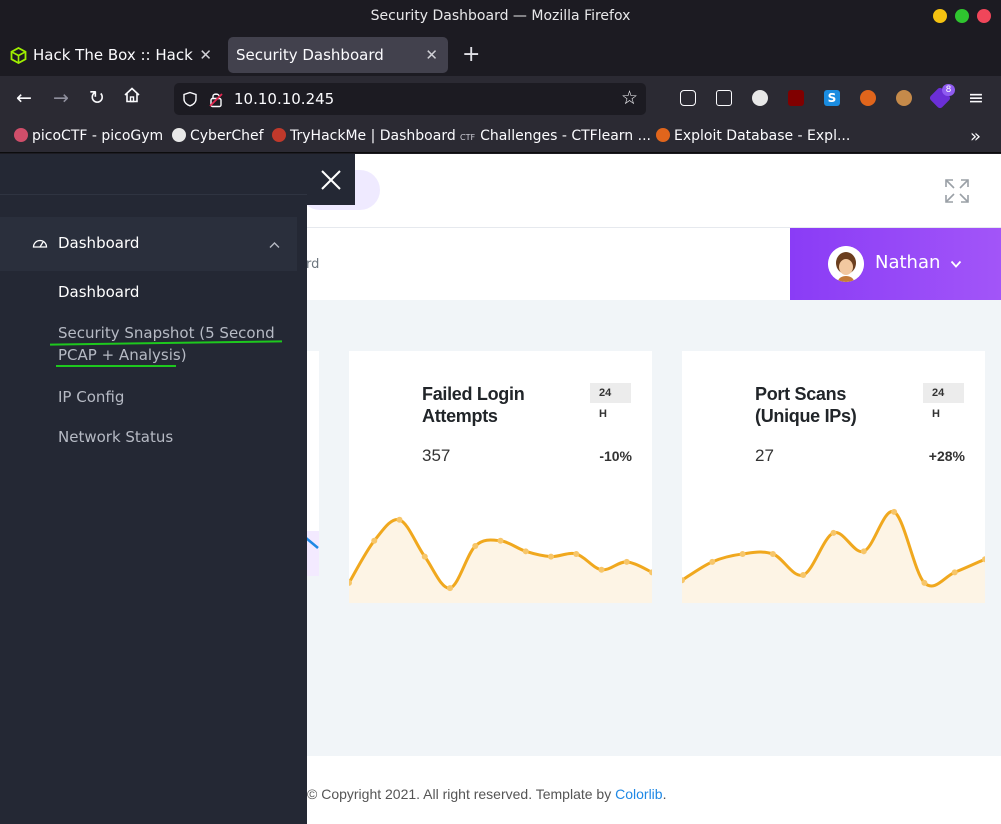  What do you see at coordinates (832, 98) in the screenshot?
I see `extension-s-icon: S` at bounding box center [832, 98].